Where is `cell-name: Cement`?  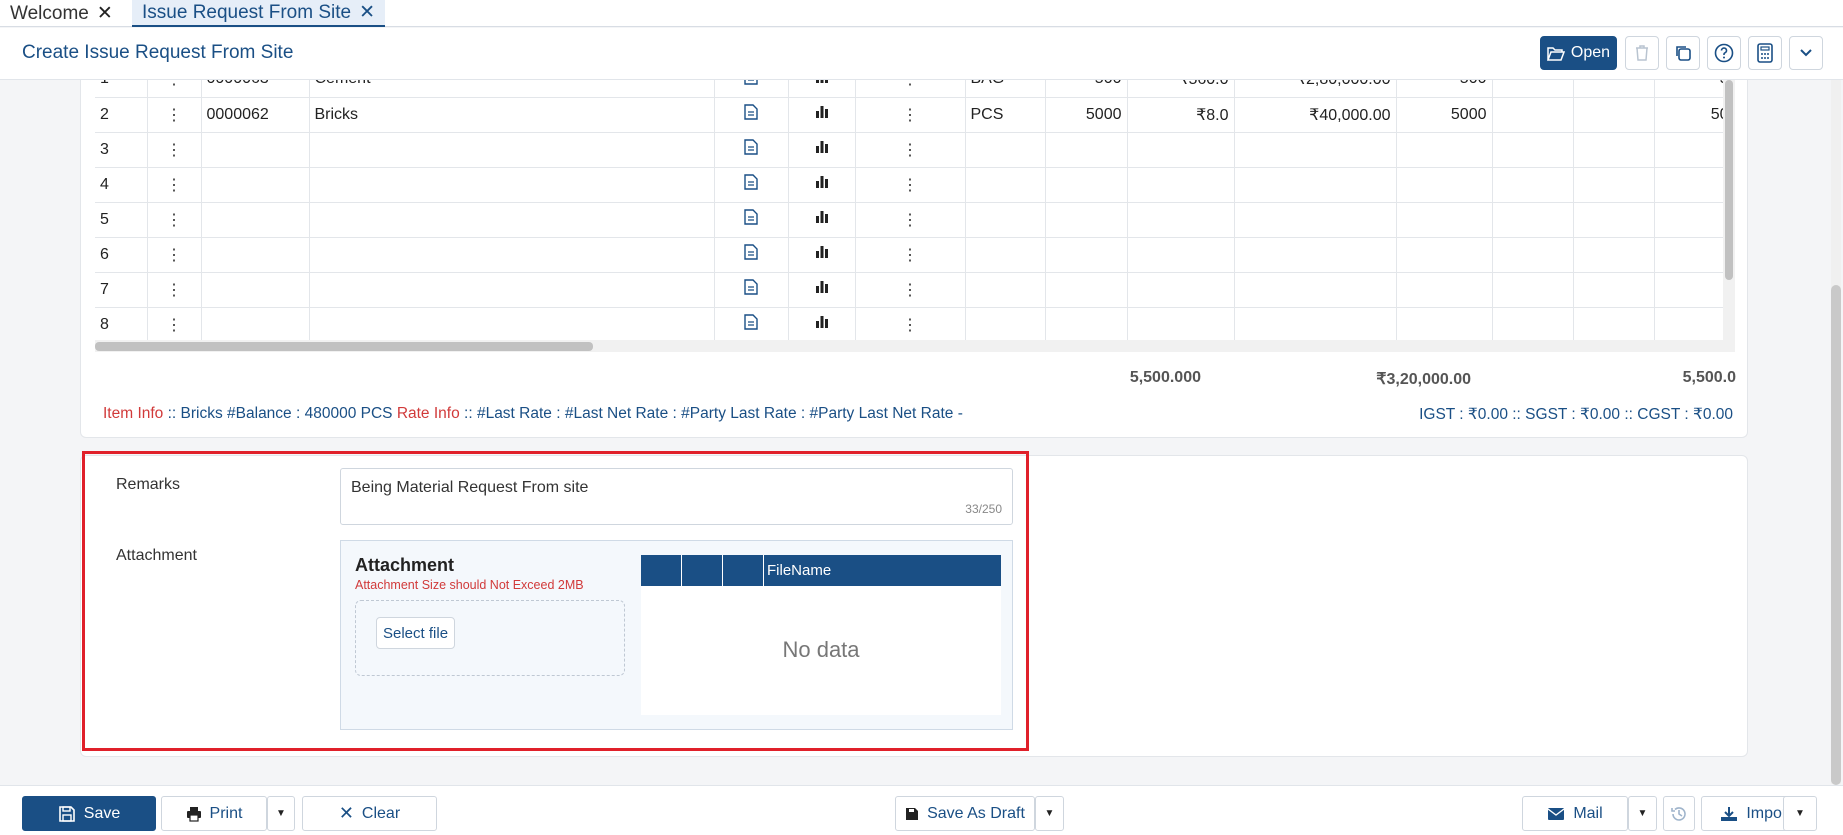 cell-name: Cement is located at coordinates (512, 89).